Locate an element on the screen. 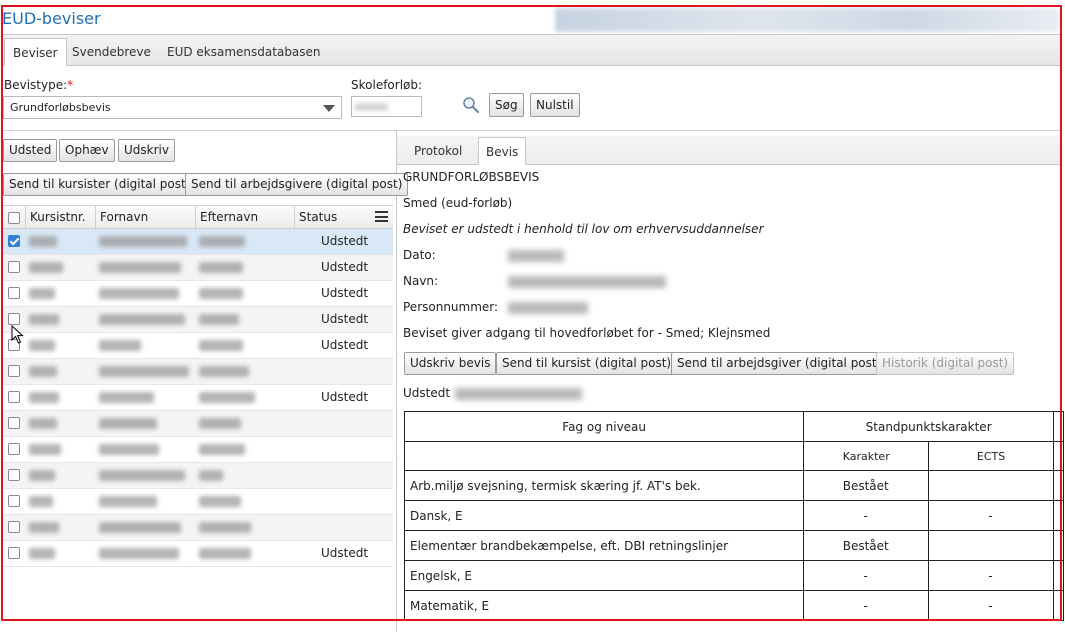 The height and width of the screenshot is (632, 1065). col-efternavn: Efternavn is located at coordinates (244, 217).